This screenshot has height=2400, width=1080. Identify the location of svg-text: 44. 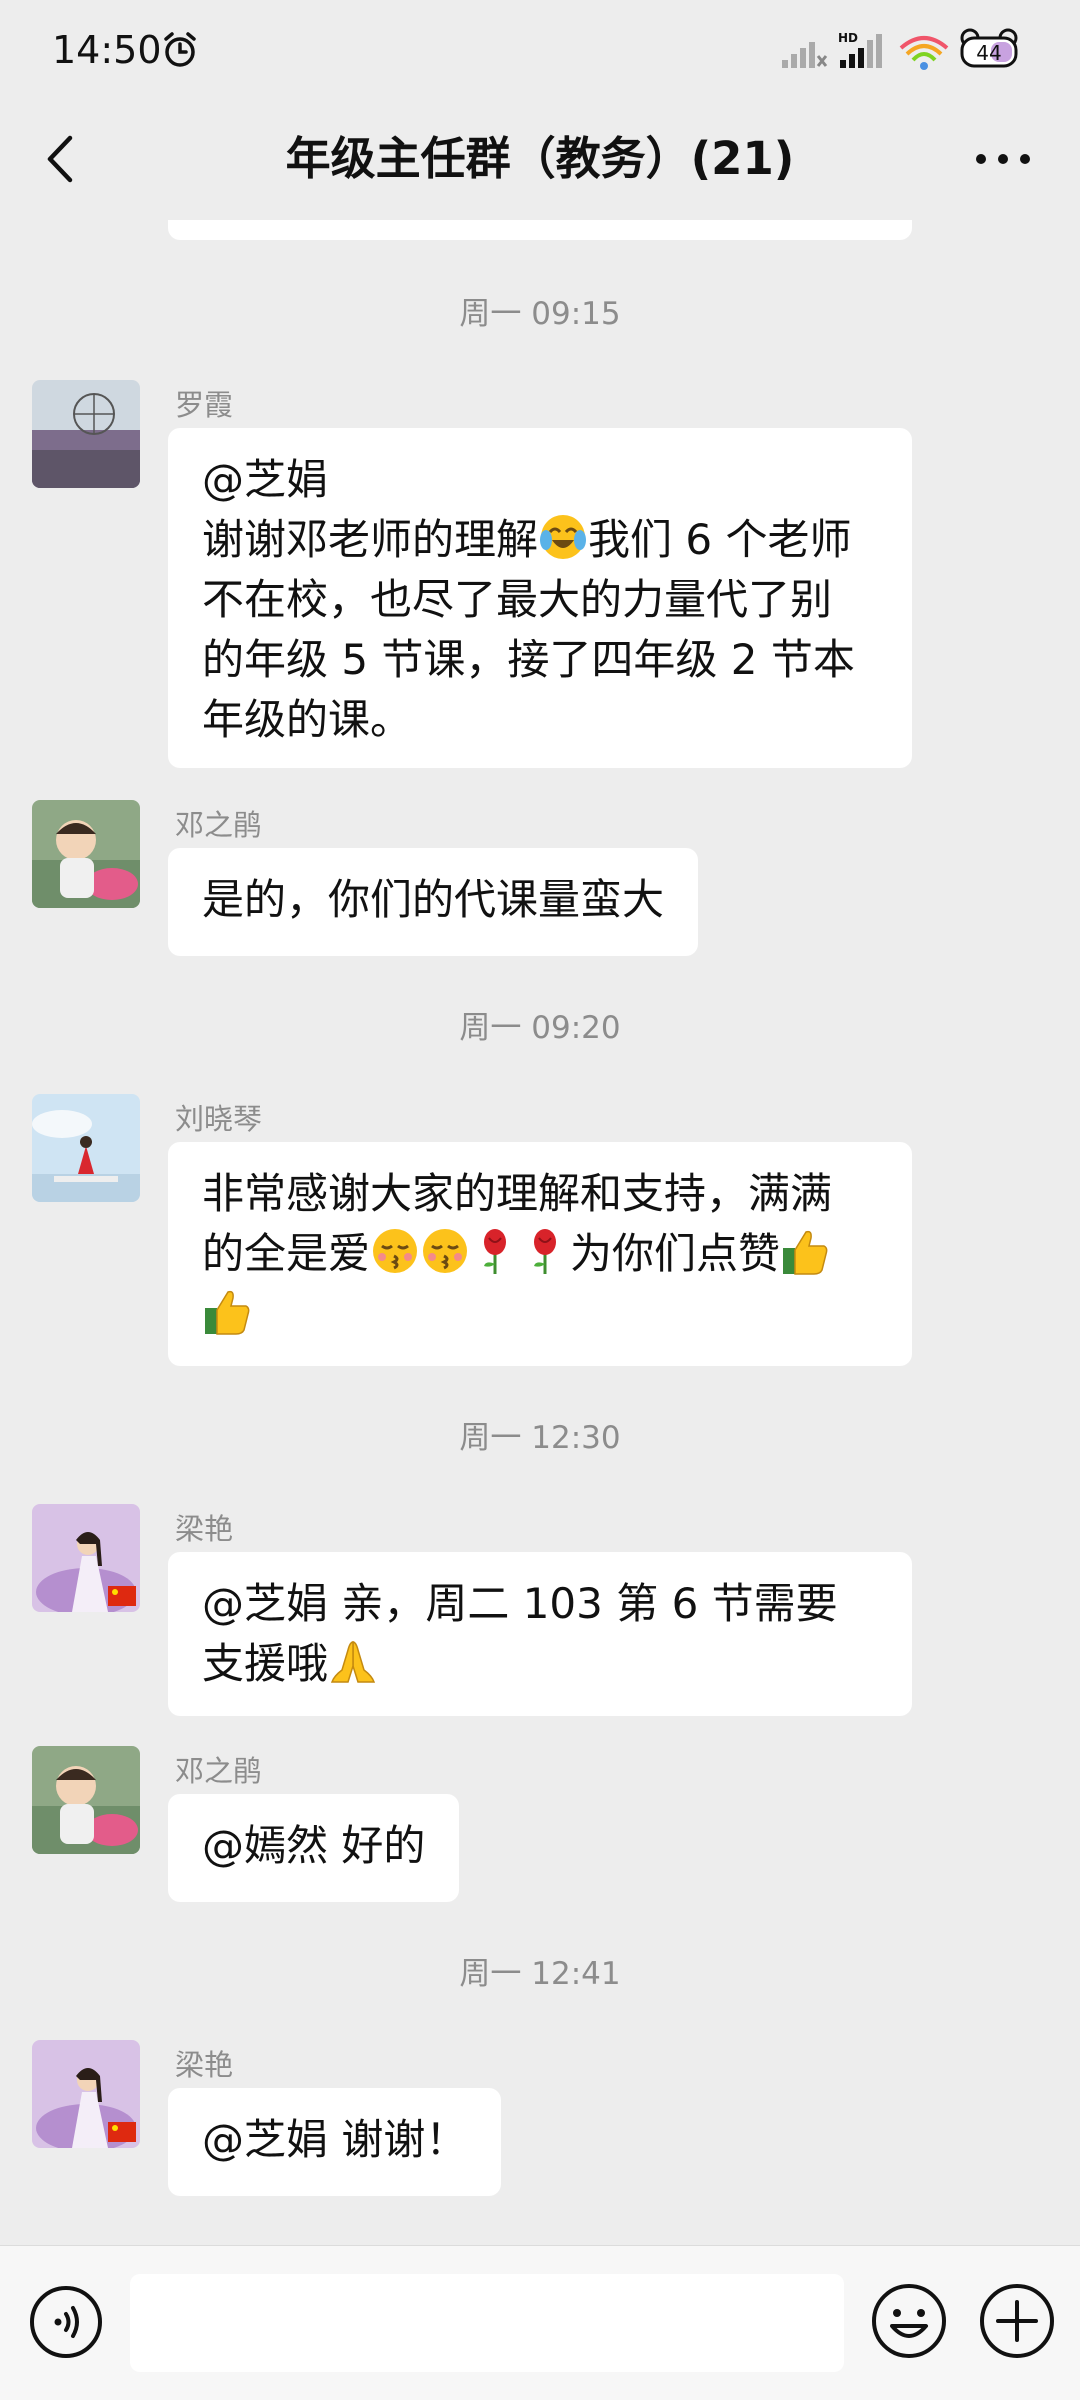
(988, 53).